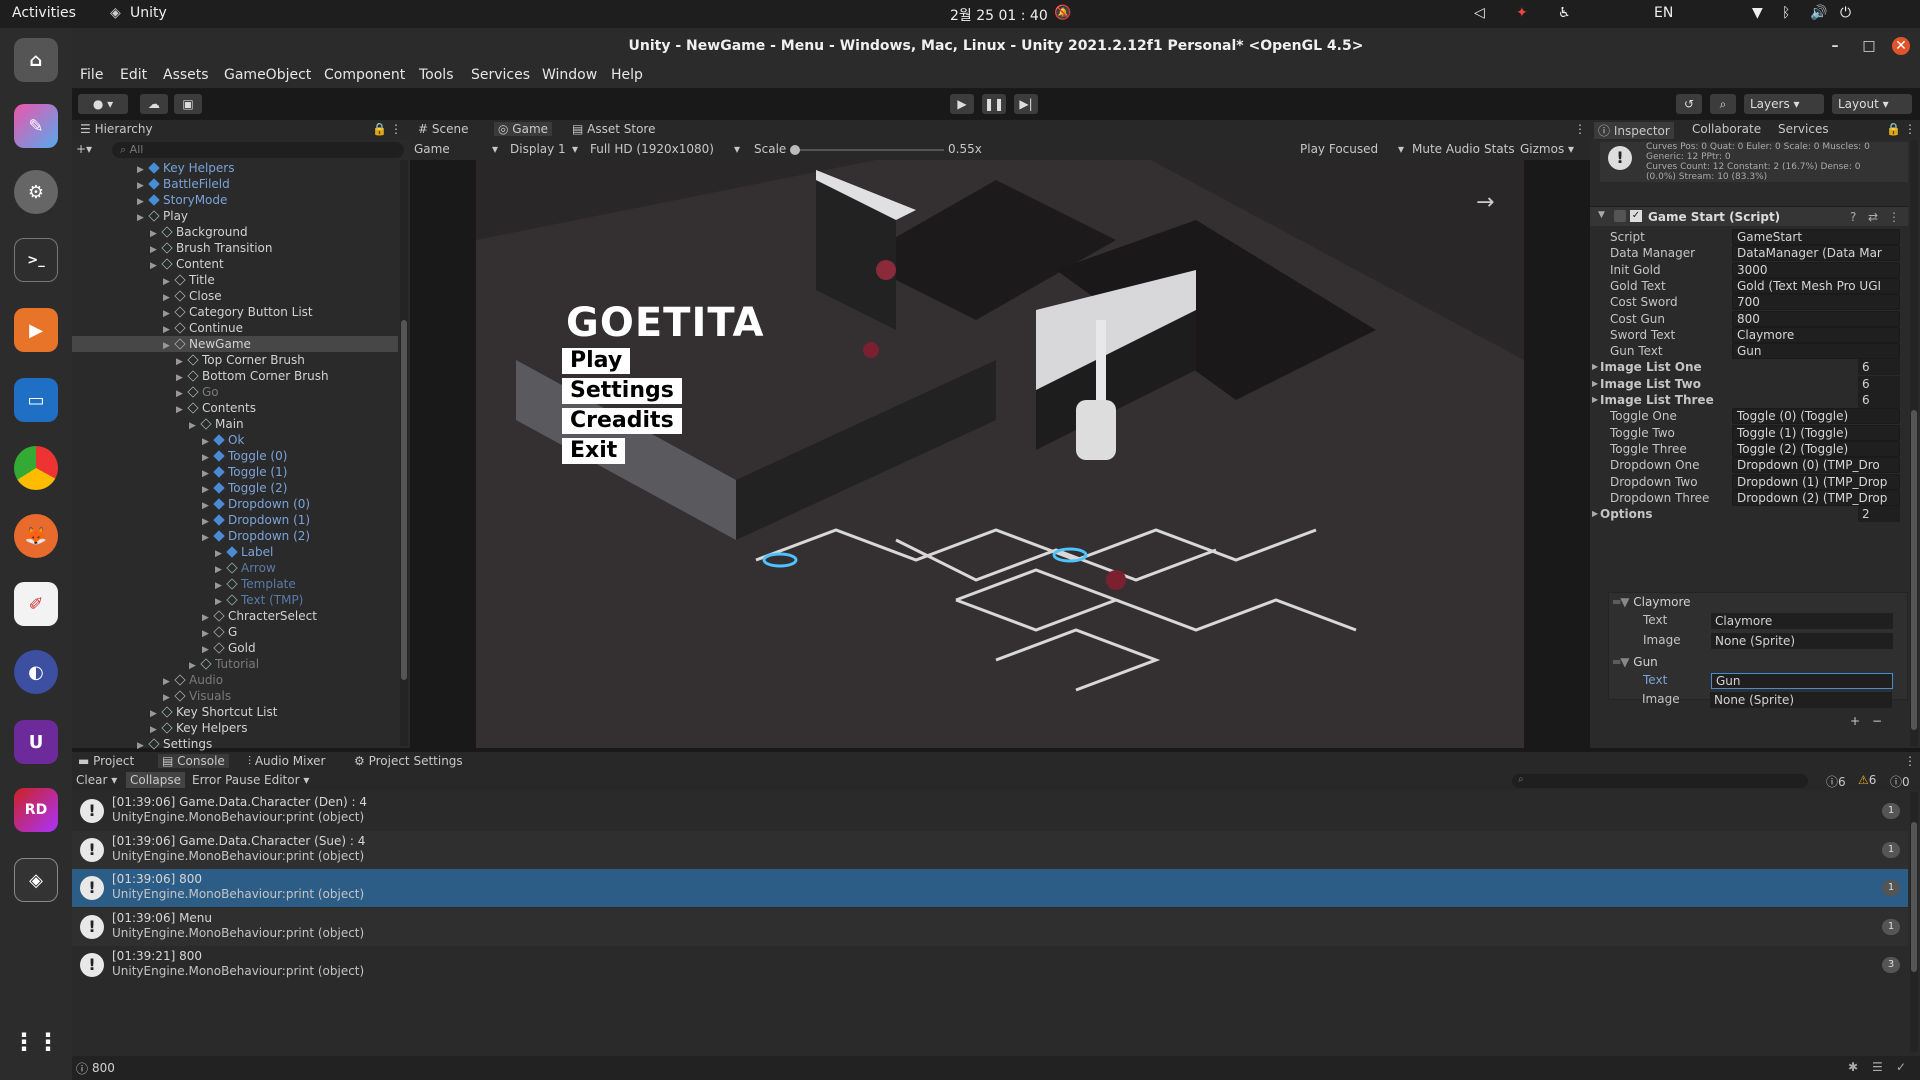  What do you see at coordinates (235, 392) in the screenshot?
I see `hierarchy-item: ▶ Go` at bounding box center [235, 392].